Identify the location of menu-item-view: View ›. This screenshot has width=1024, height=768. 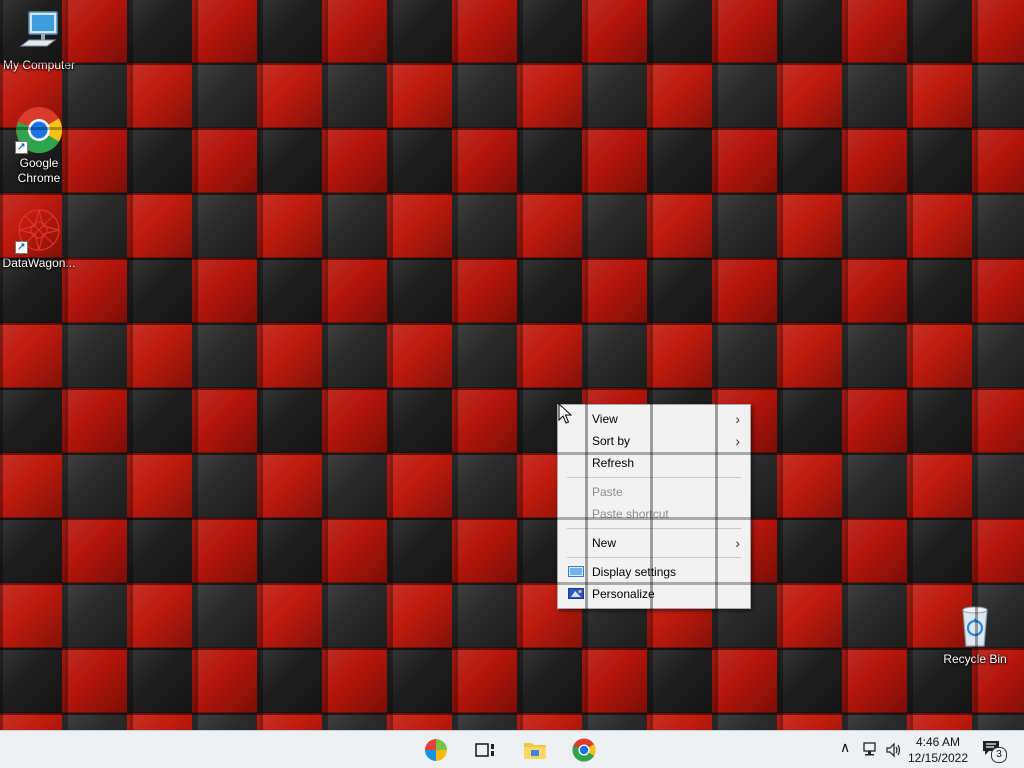
(654, 419).